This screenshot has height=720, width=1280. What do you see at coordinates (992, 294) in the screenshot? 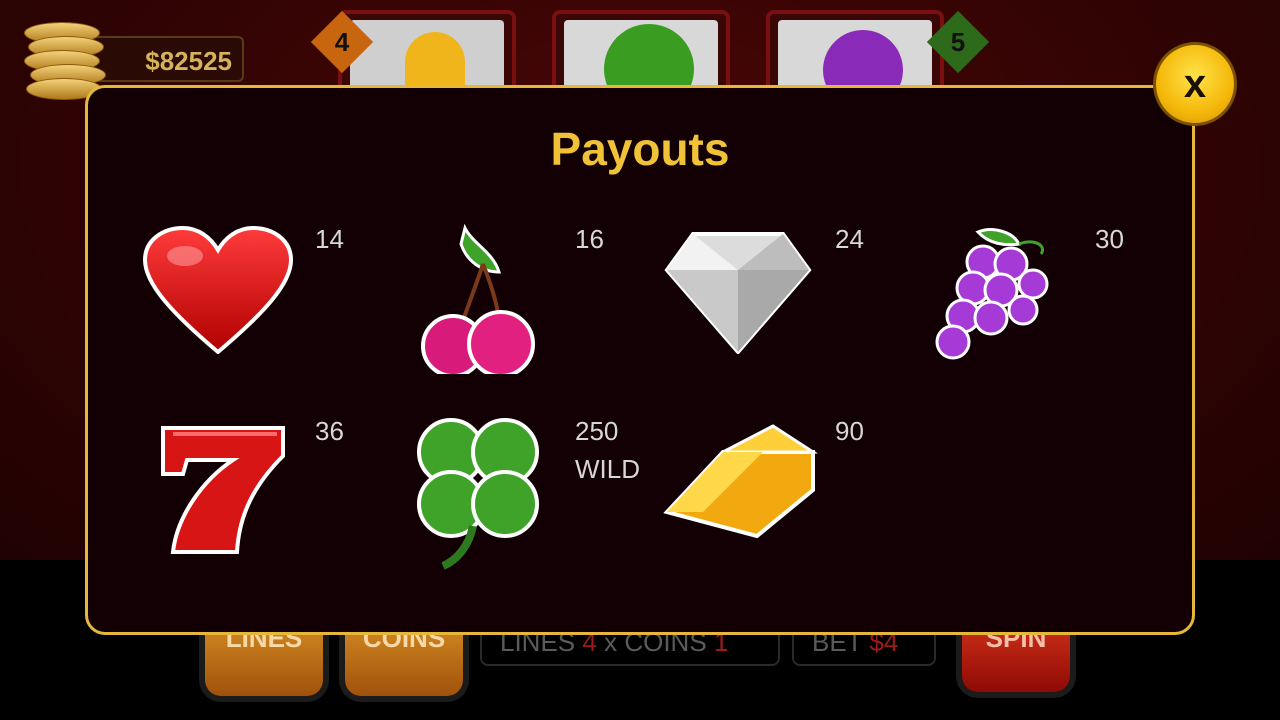
I see `grapes-icon` at bounding box center [992, 294].